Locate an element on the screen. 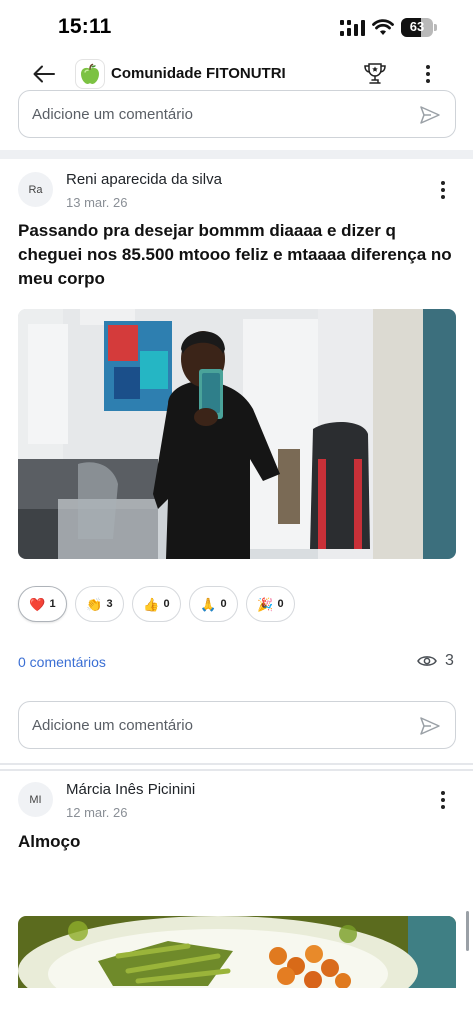 This screenshot has width=473, height=1024. clapping-hands-emoji-icon: 👏 is located at coordinates (94, 604).